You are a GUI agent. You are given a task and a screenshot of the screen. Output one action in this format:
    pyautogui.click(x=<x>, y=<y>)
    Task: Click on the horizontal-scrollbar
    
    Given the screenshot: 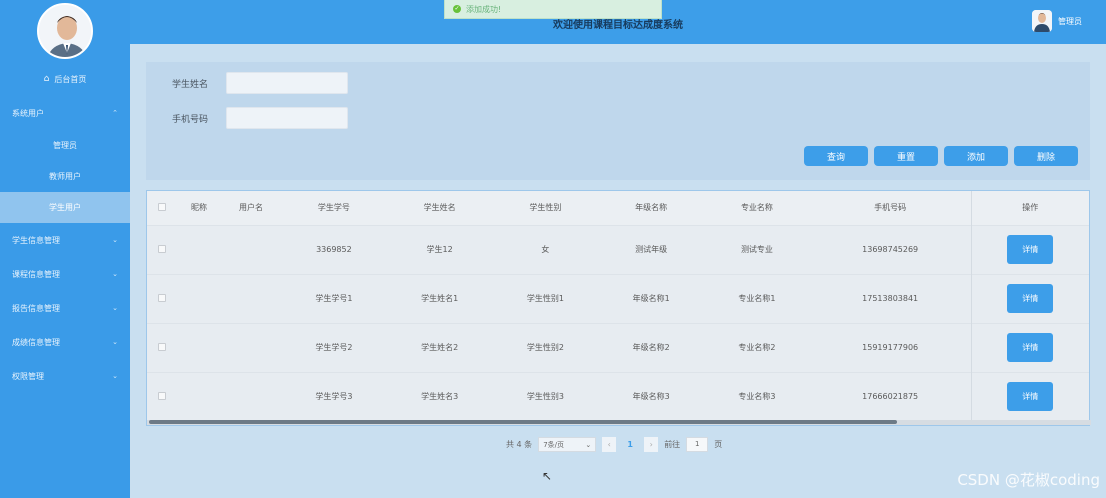 What is the action you would take?
    pyautogui.click(x=619, y=422)
    